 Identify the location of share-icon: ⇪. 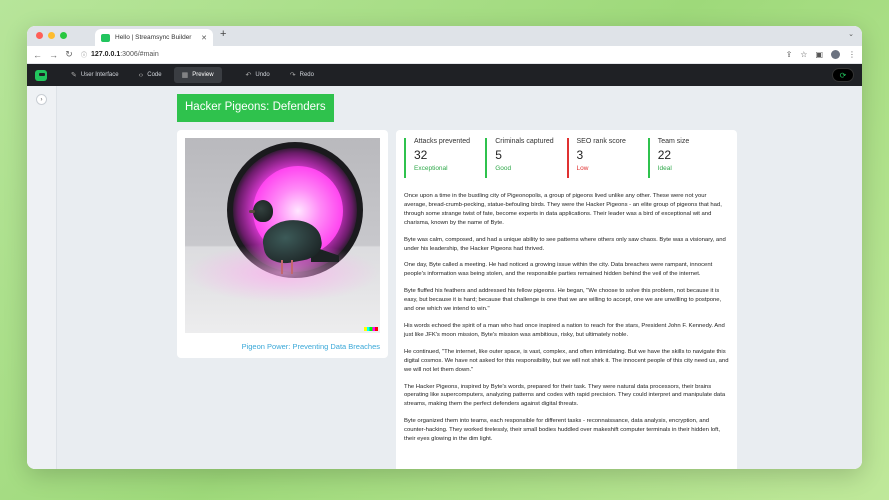
(789, 54).